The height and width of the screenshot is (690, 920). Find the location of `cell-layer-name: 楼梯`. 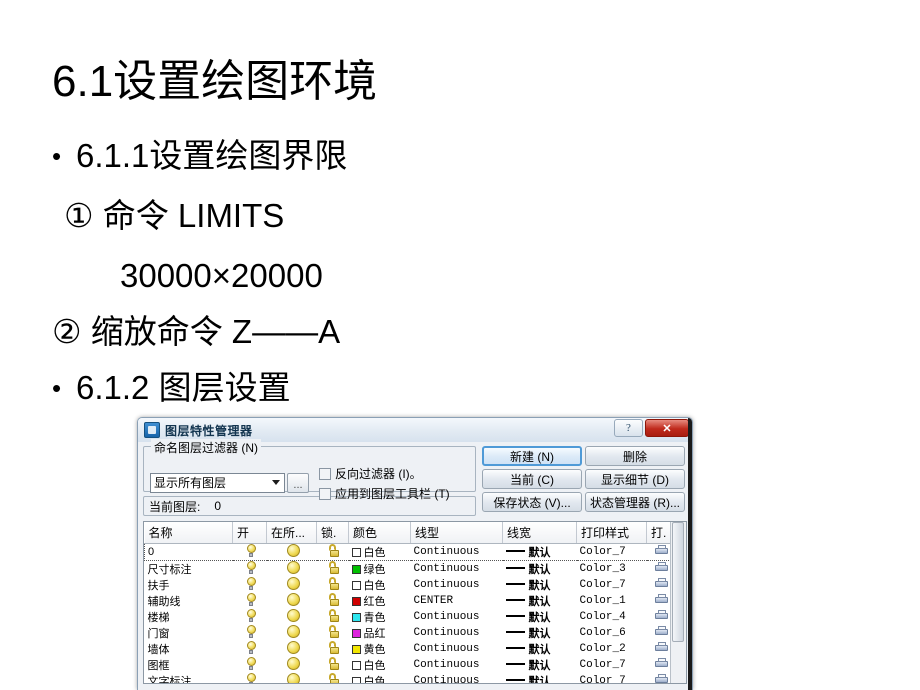

cell-layer-name: 楼梯 is located at coordinates (189, 617).